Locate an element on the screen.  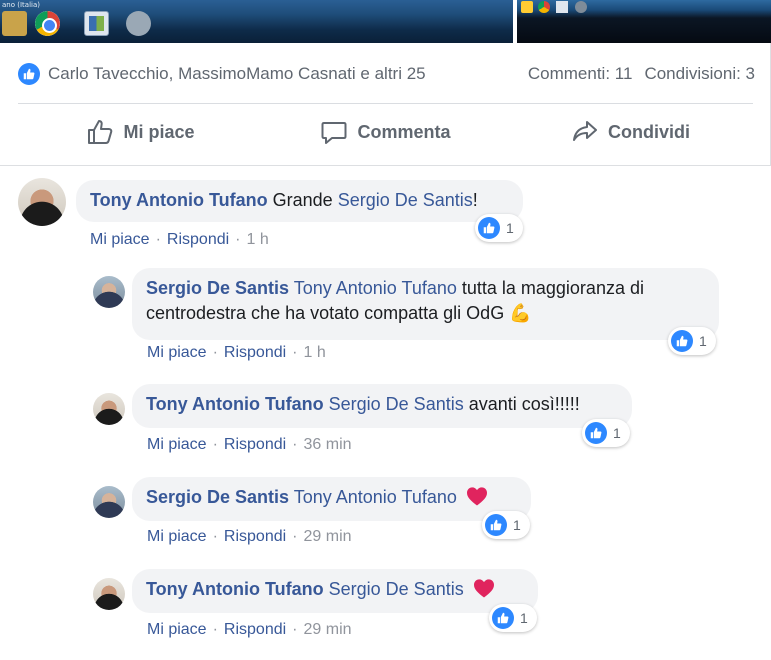
screenshot-left-part: ano (Italia) is located at coordinates (256, 21).